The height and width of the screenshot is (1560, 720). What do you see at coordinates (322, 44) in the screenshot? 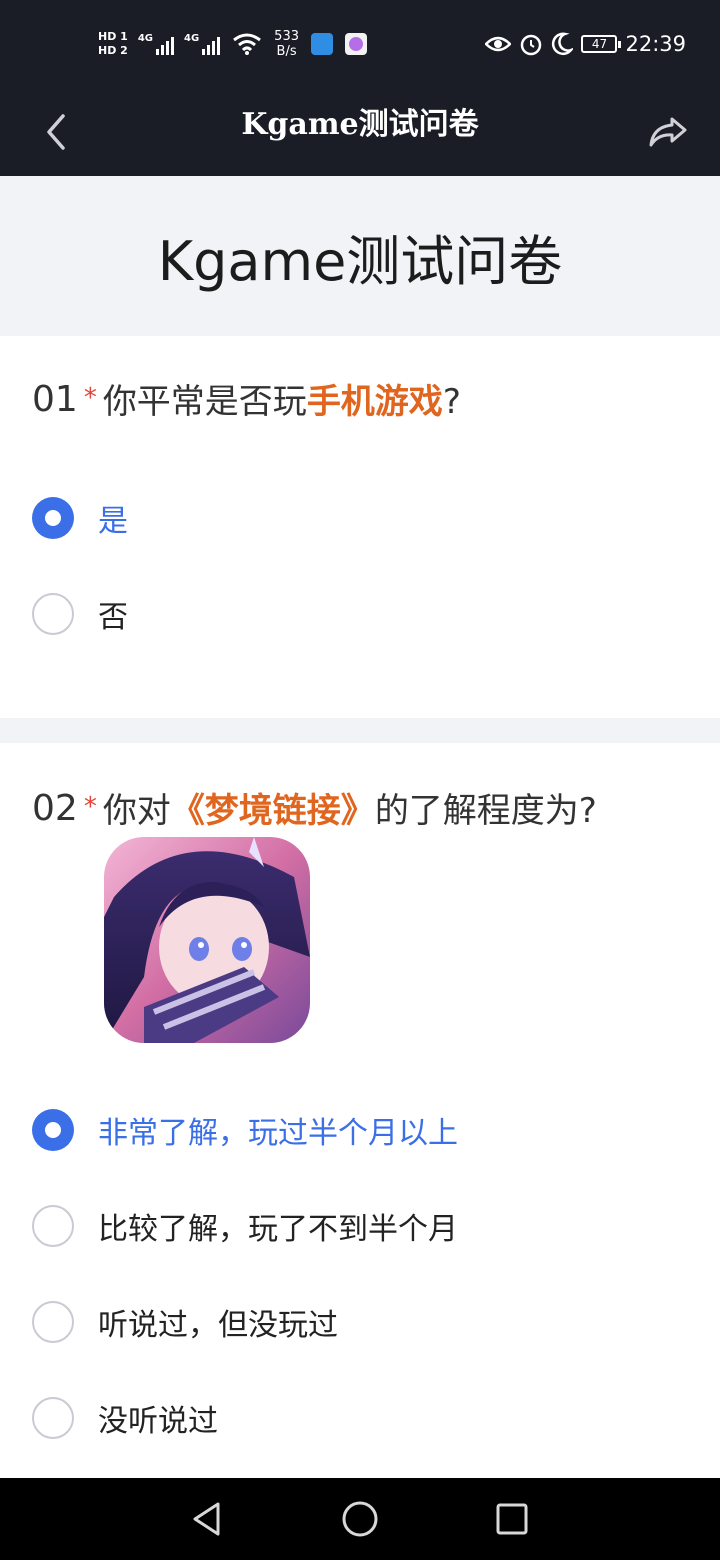
I see `app-notification-icon` at bounding box center [322, 44].